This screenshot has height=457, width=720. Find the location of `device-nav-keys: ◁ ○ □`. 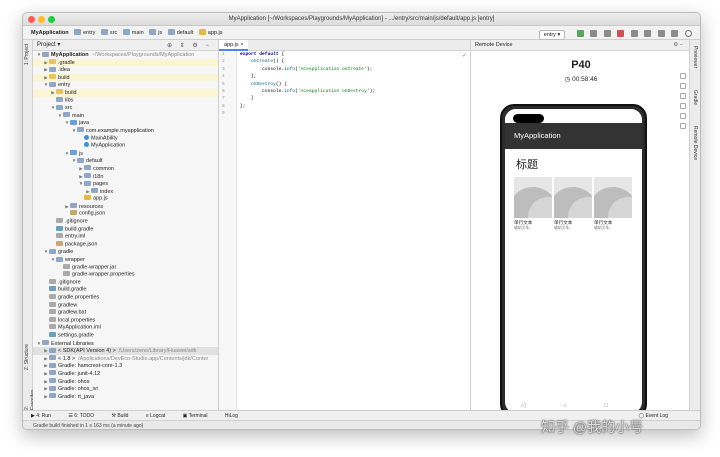

device-nav-keys: ◁ ○ □ is located at coordinates (573, 405).